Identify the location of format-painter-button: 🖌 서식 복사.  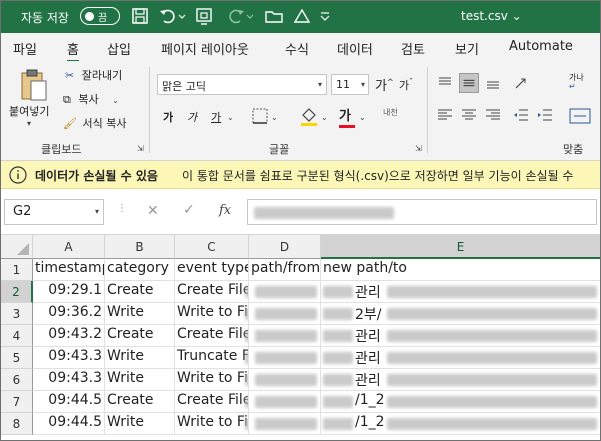
(94, 123).